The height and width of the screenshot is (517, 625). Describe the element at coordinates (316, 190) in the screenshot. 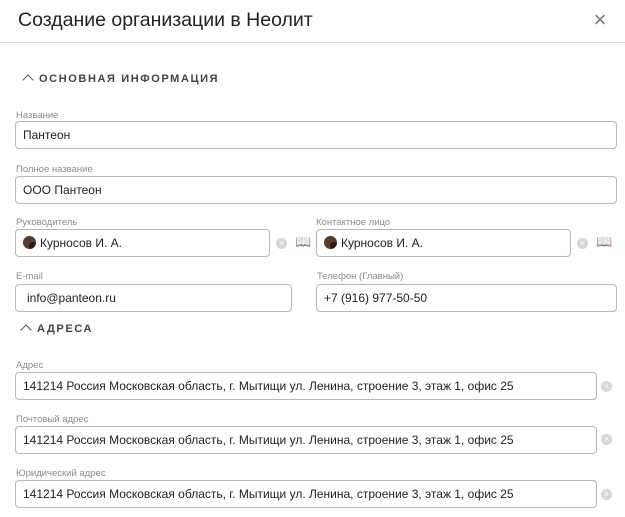

I see `full-name-input: ООО Пантеон` at that location.